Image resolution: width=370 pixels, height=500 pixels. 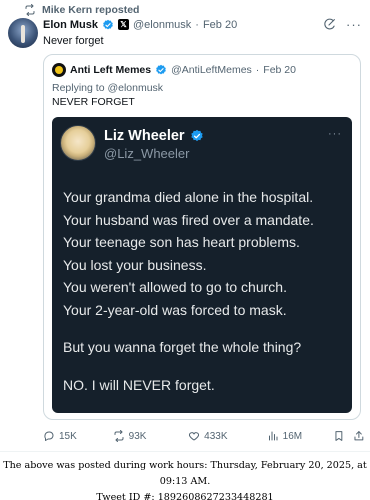 I want to click on repost-count: 93K, so click(x=137, y=436).